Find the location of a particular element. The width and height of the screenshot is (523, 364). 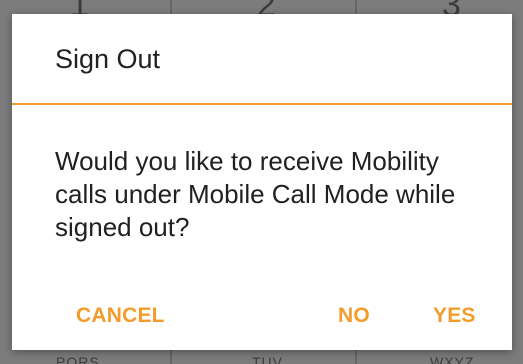

title-divider is located at coordinates (262, 104).